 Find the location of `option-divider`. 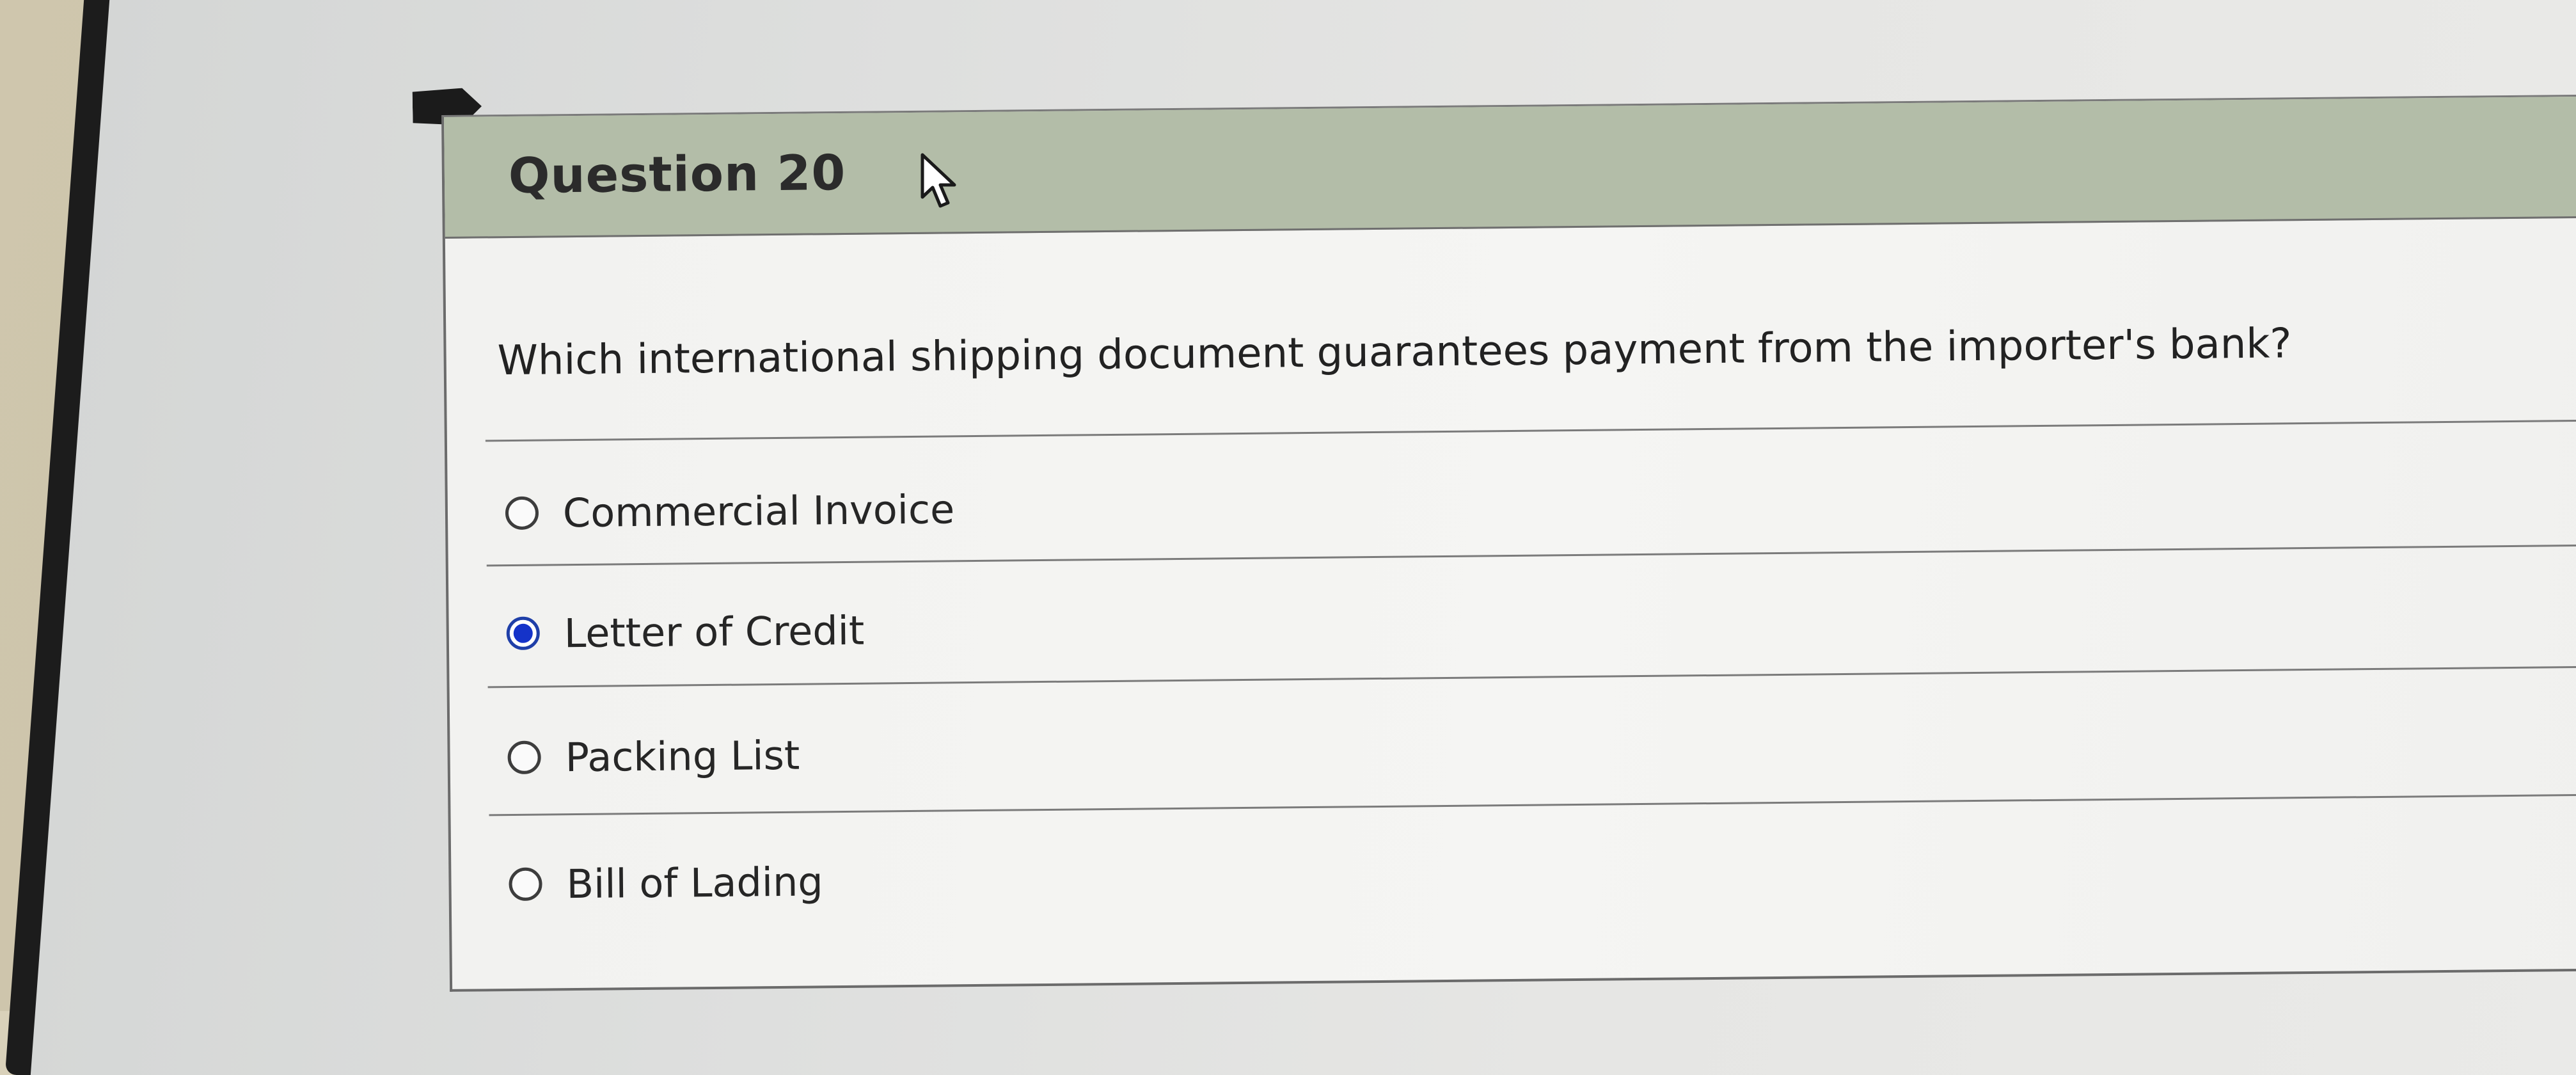

option-divider is located at coordinates (1533, 804).